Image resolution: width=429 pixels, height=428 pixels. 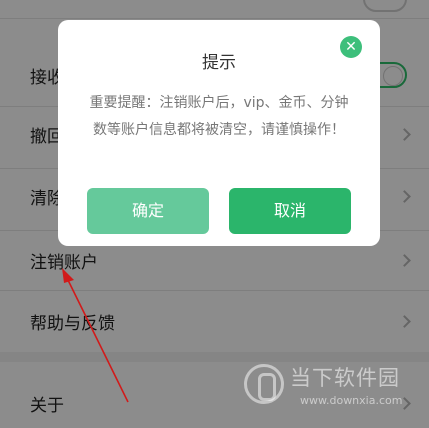 I want to click on watermark-url: www.downxia.com, so click(x=351, y=400).